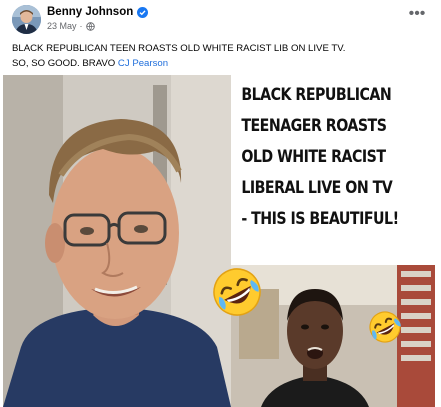 The width and height of the screenshot is (441, 407). What do you see at coordinates (316, 94) in the screenshot?
I see `headline-line-1: BLACK REPUBLICAN` at bounding box center [316, 94].